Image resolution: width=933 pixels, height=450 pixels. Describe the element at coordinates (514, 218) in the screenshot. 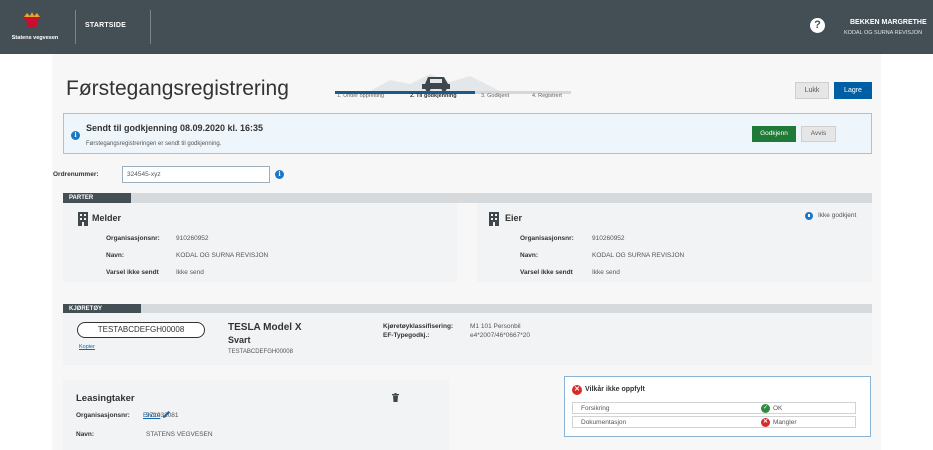

I see `eier-title: Eier` at that location.